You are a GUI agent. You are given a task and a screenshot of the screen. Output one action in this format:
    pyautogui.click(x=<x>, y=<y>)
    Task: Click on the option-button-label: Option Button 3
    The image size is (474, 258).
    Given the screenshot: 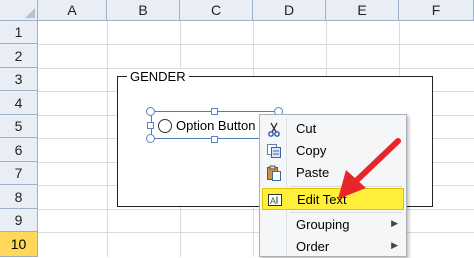 What is the action you would take?
    pyautogui.click(x=219, y=125)
    